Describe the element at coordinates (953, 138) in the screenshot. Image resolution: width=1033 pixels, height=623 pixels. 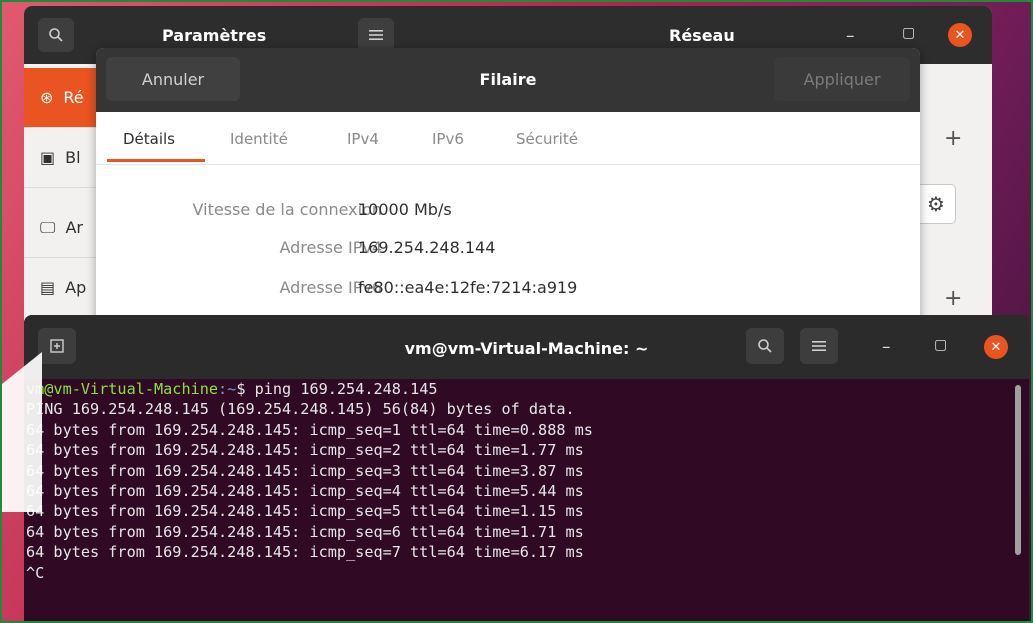
I see `add-connection-icon: +` at that location.